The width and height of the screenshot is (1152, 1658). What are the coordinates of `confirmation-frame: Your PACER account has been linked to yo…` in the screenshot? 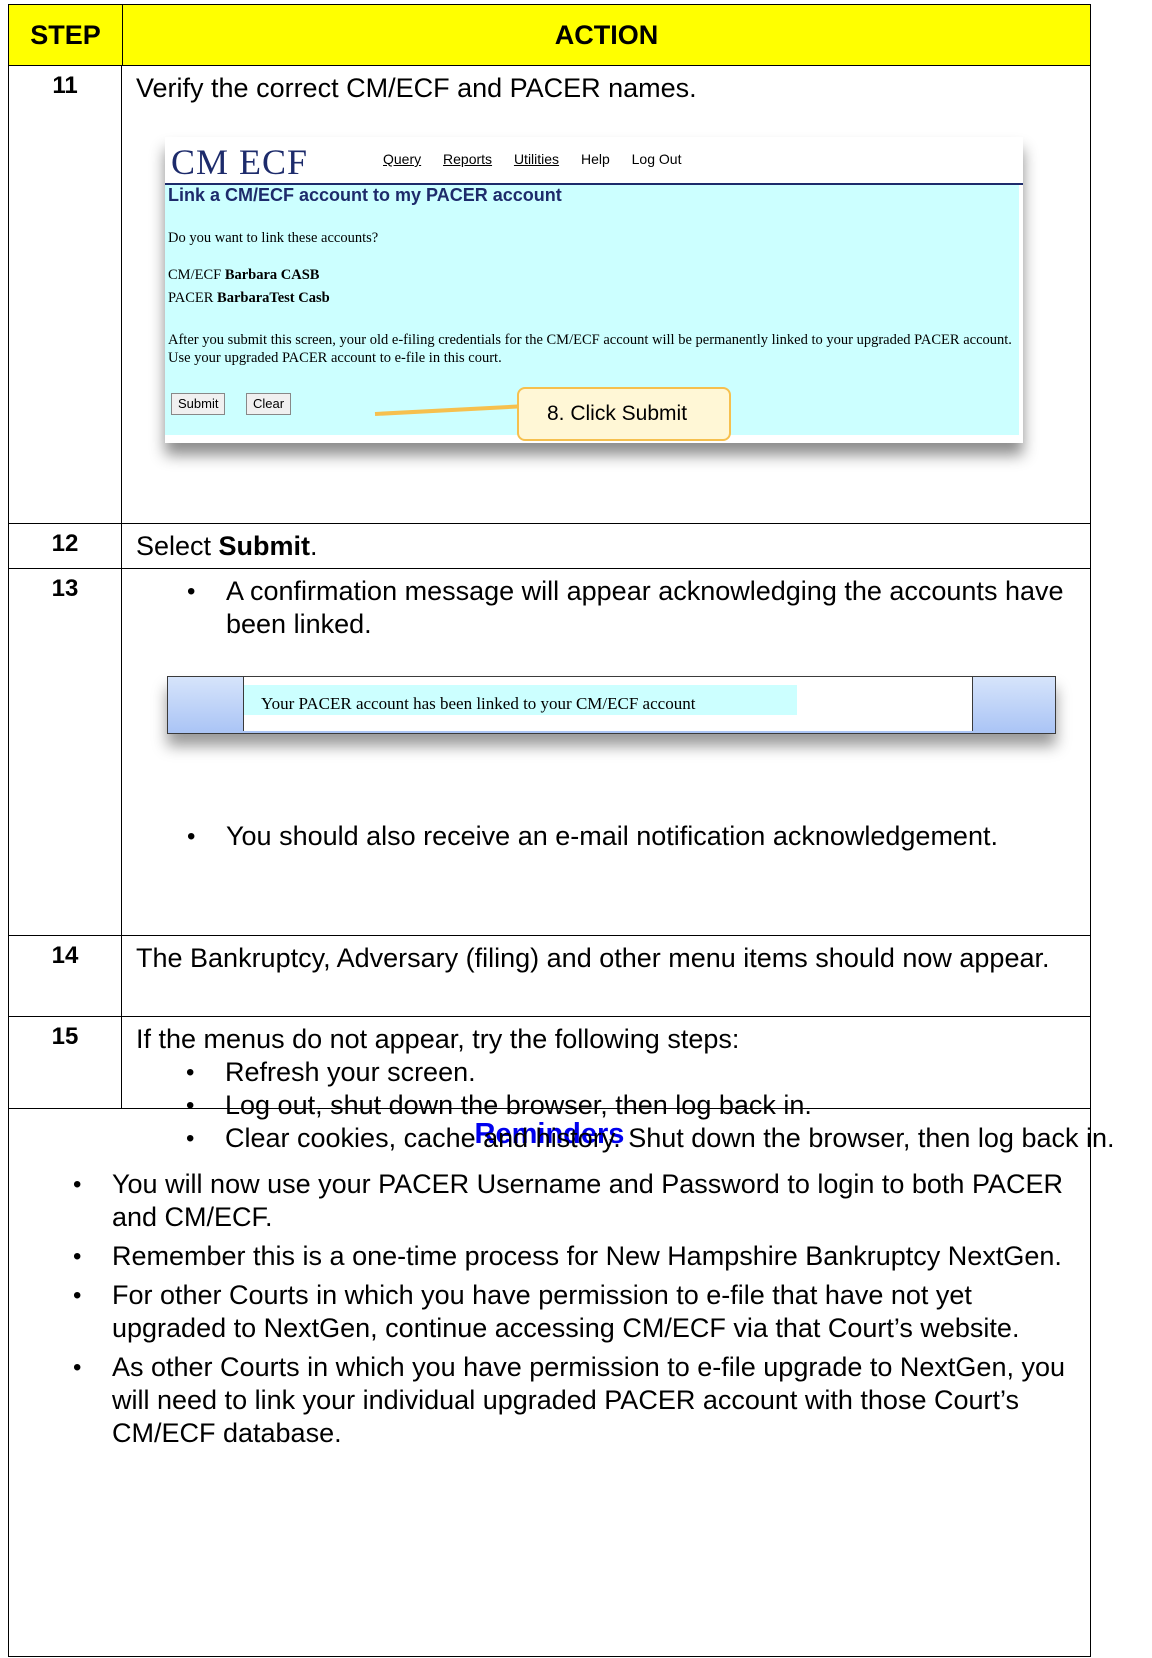 It's located at (608, 704).